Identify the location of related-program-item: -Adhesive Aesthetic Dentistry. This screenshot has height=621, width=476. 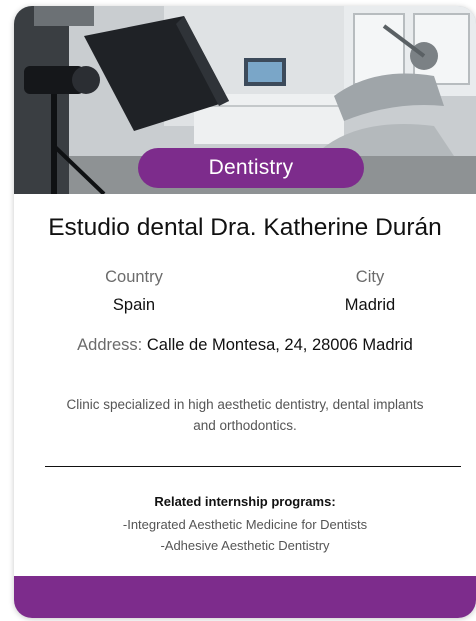
(245, 545).